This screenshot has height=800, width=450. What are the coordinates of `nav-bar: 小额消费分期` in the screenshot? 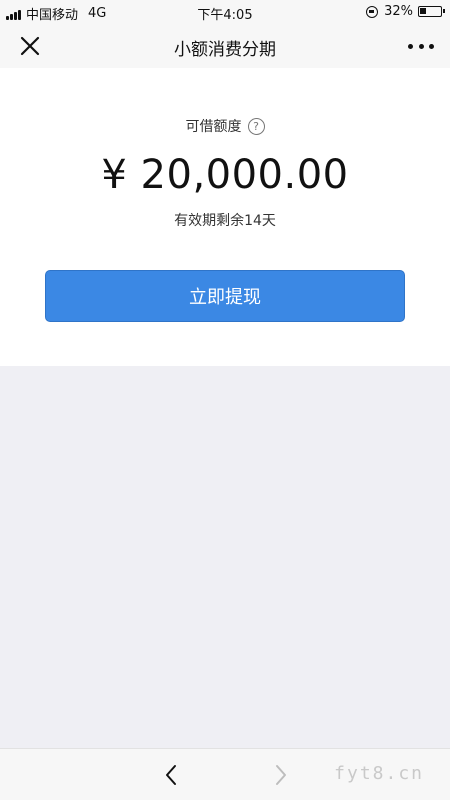 It's located at (225, 46).